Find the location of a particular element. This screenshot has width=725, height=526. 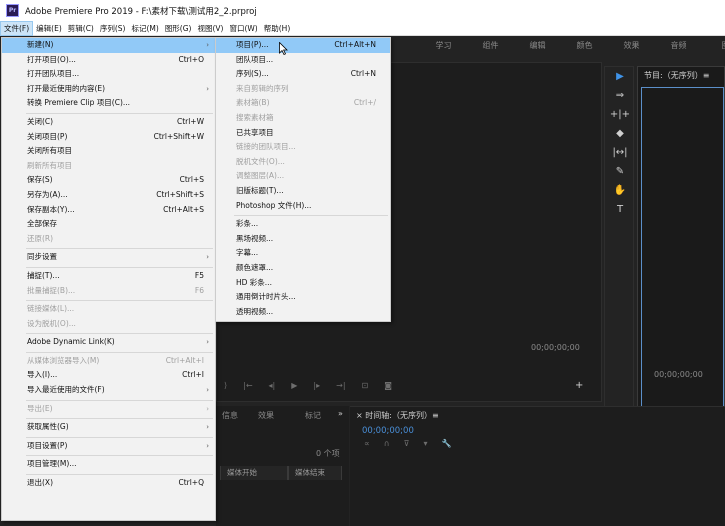

premiere-app-icon: Pr is located at coordinates (12, 10).